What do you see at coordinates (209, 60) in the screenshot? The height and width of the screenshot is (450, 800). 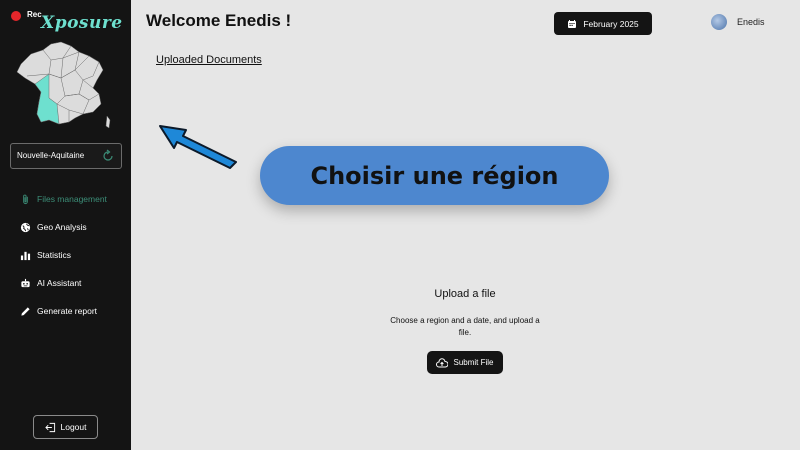 I see `uploaded-documents-link: Uploaded Documents` at bounding box center [209, 60].